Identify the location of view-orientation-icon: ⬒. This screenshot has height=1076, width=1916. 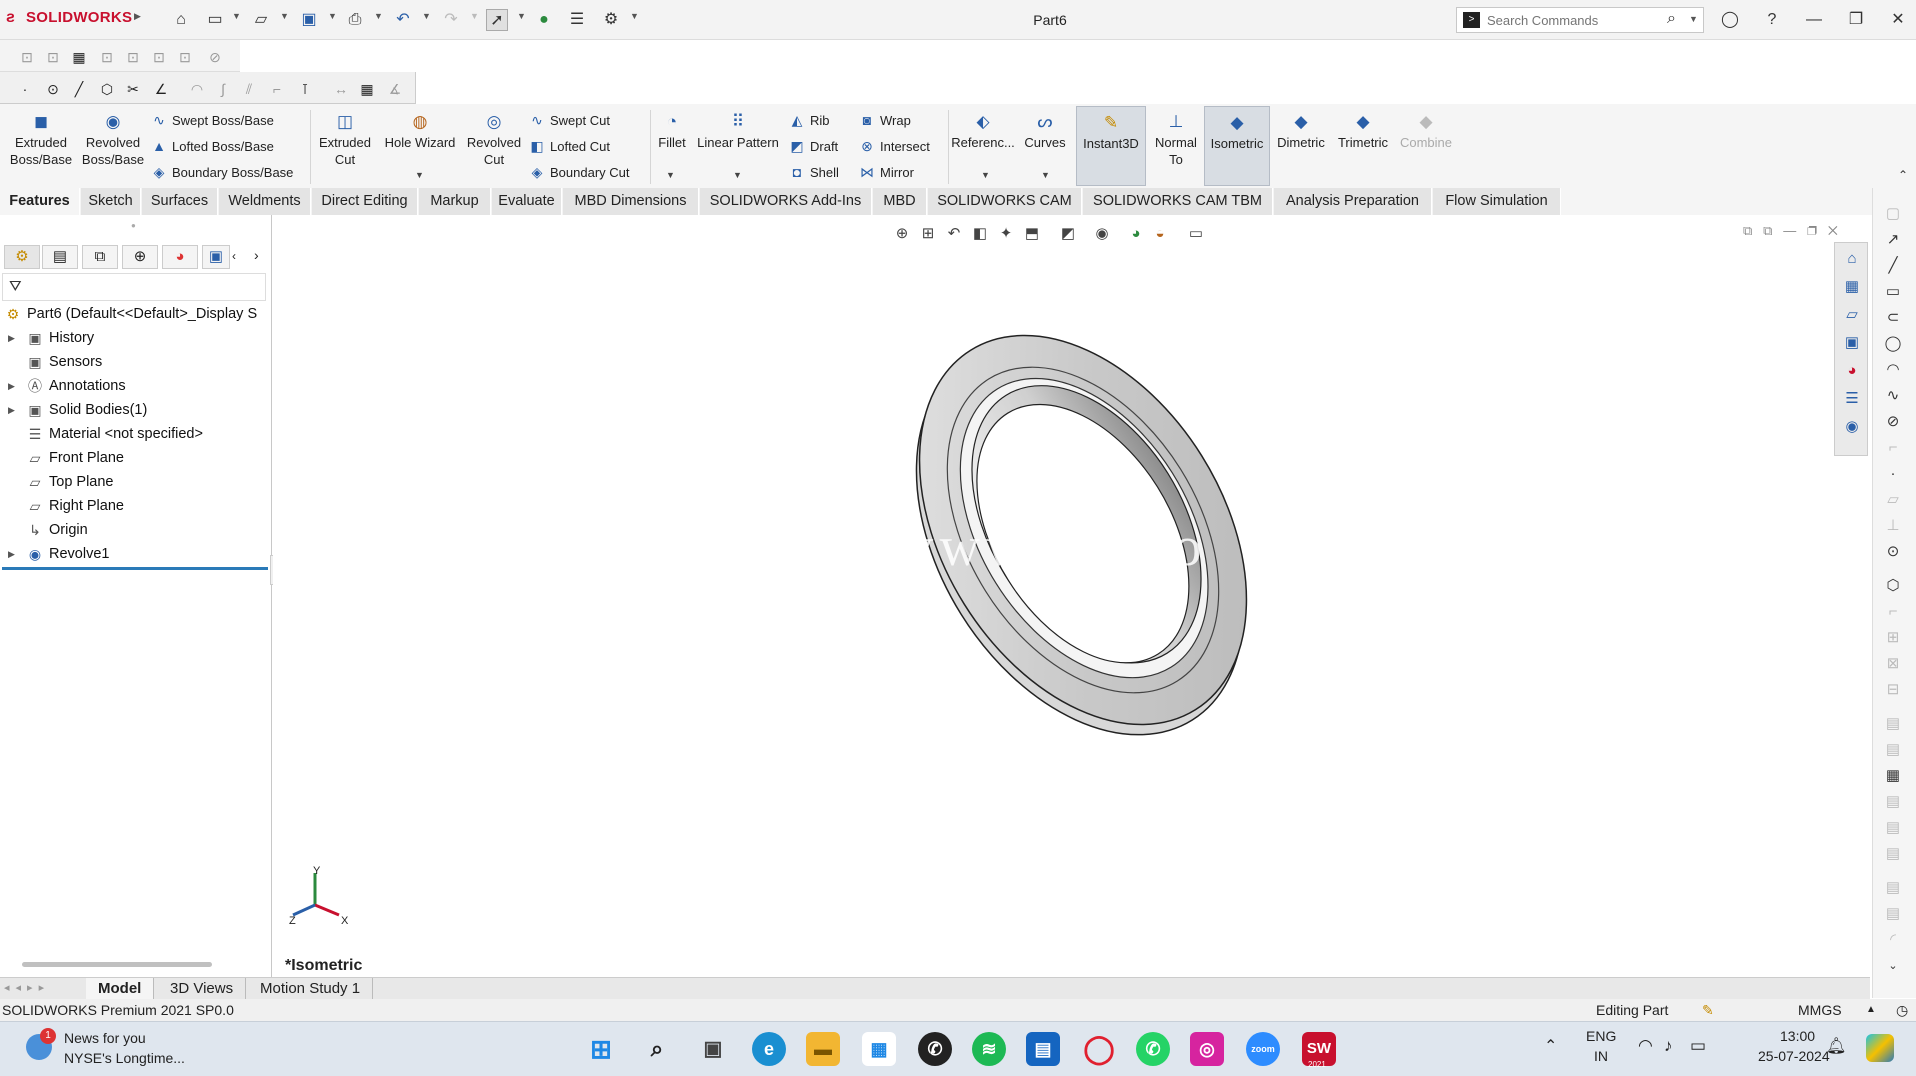
(1032, 234).